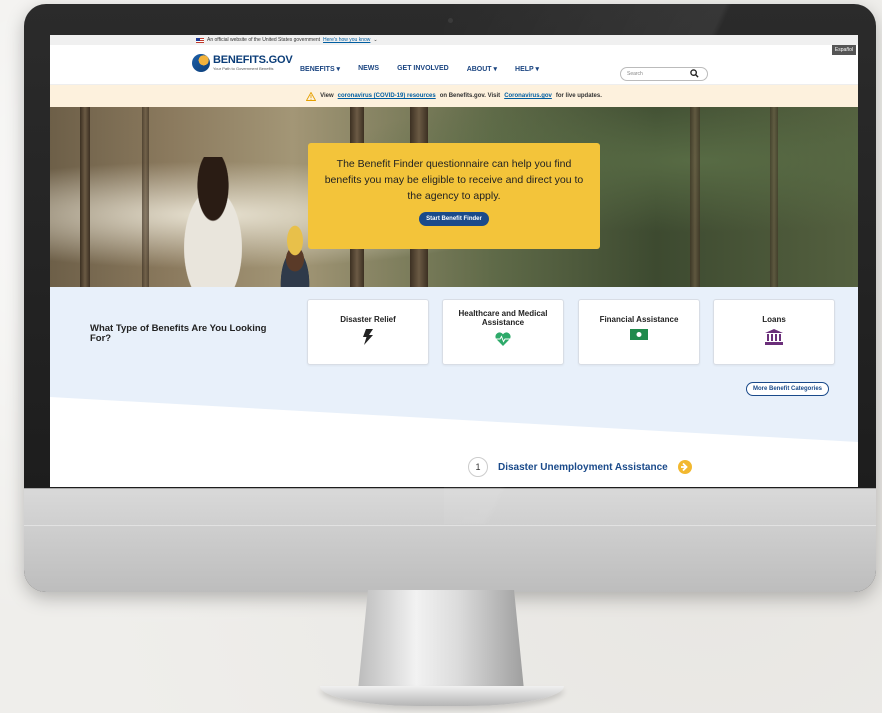 The height and width of the screenshot is (713, 882). Describe the element at coordinates (503, 318) in the screenshot. I see `category-title: Healthcare and Medical Assistance` at that location.